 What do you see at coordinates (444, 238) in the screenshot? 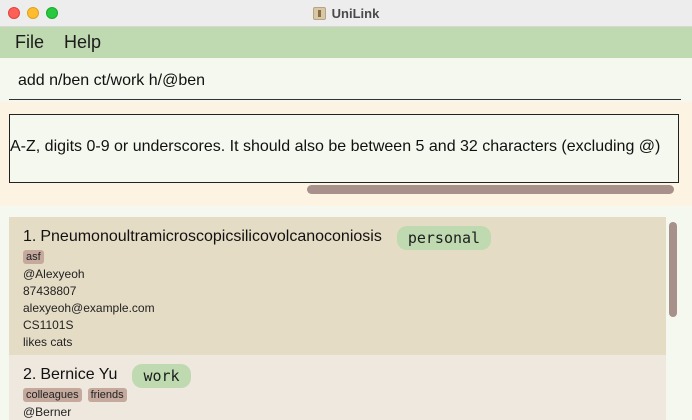
I see `contact-type-badge: personal` at bounding box center [444, 238].